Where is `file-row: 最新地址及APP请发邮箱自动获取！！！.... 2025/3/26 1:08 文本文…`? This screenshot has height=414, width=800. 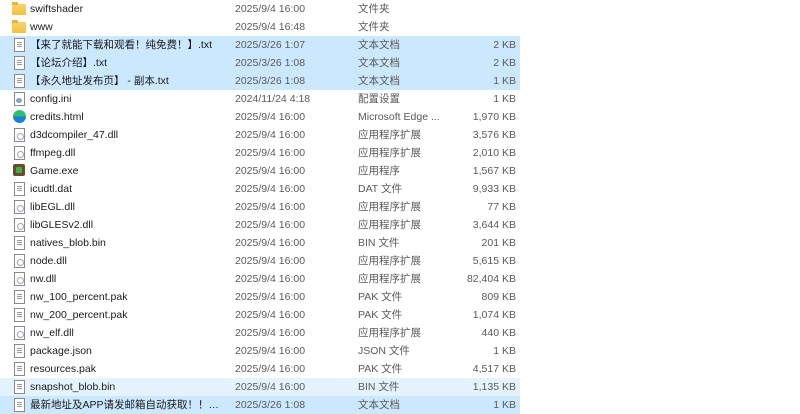 file-row: 最新地址及APP请发邮箱自动获取！！！.... 2025/3/26 1:08 文本文… is located at coordinates (260, 405).